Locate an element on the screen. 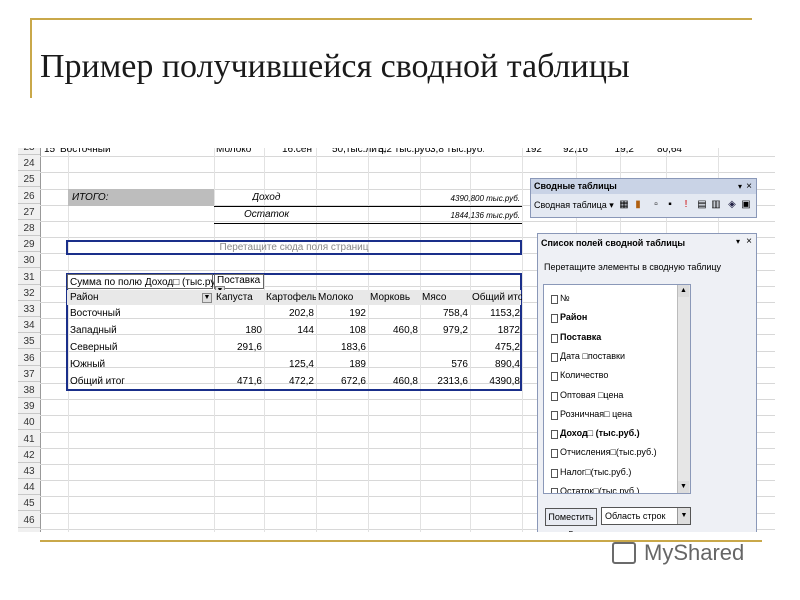  pivot-value-cell: 1153,2 is located at coordinates (496, 313).